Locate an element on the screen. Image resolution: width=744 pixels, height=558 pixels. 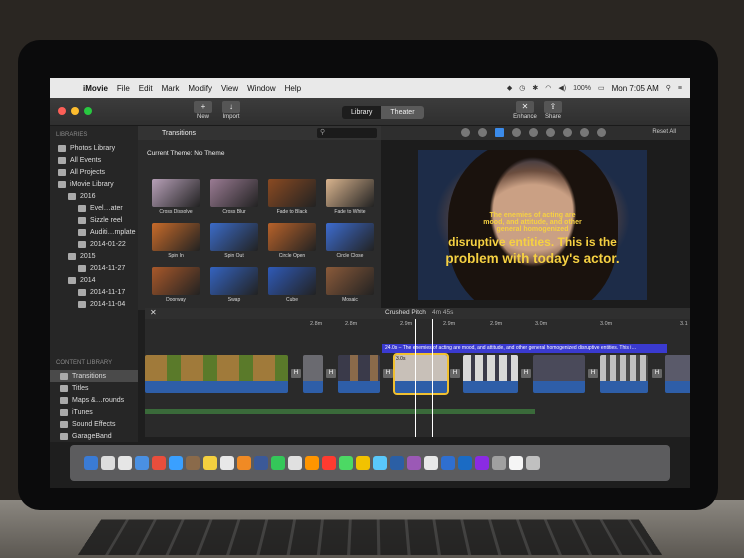
transition-tile: Mosaic is located at coordinates (350, 287).